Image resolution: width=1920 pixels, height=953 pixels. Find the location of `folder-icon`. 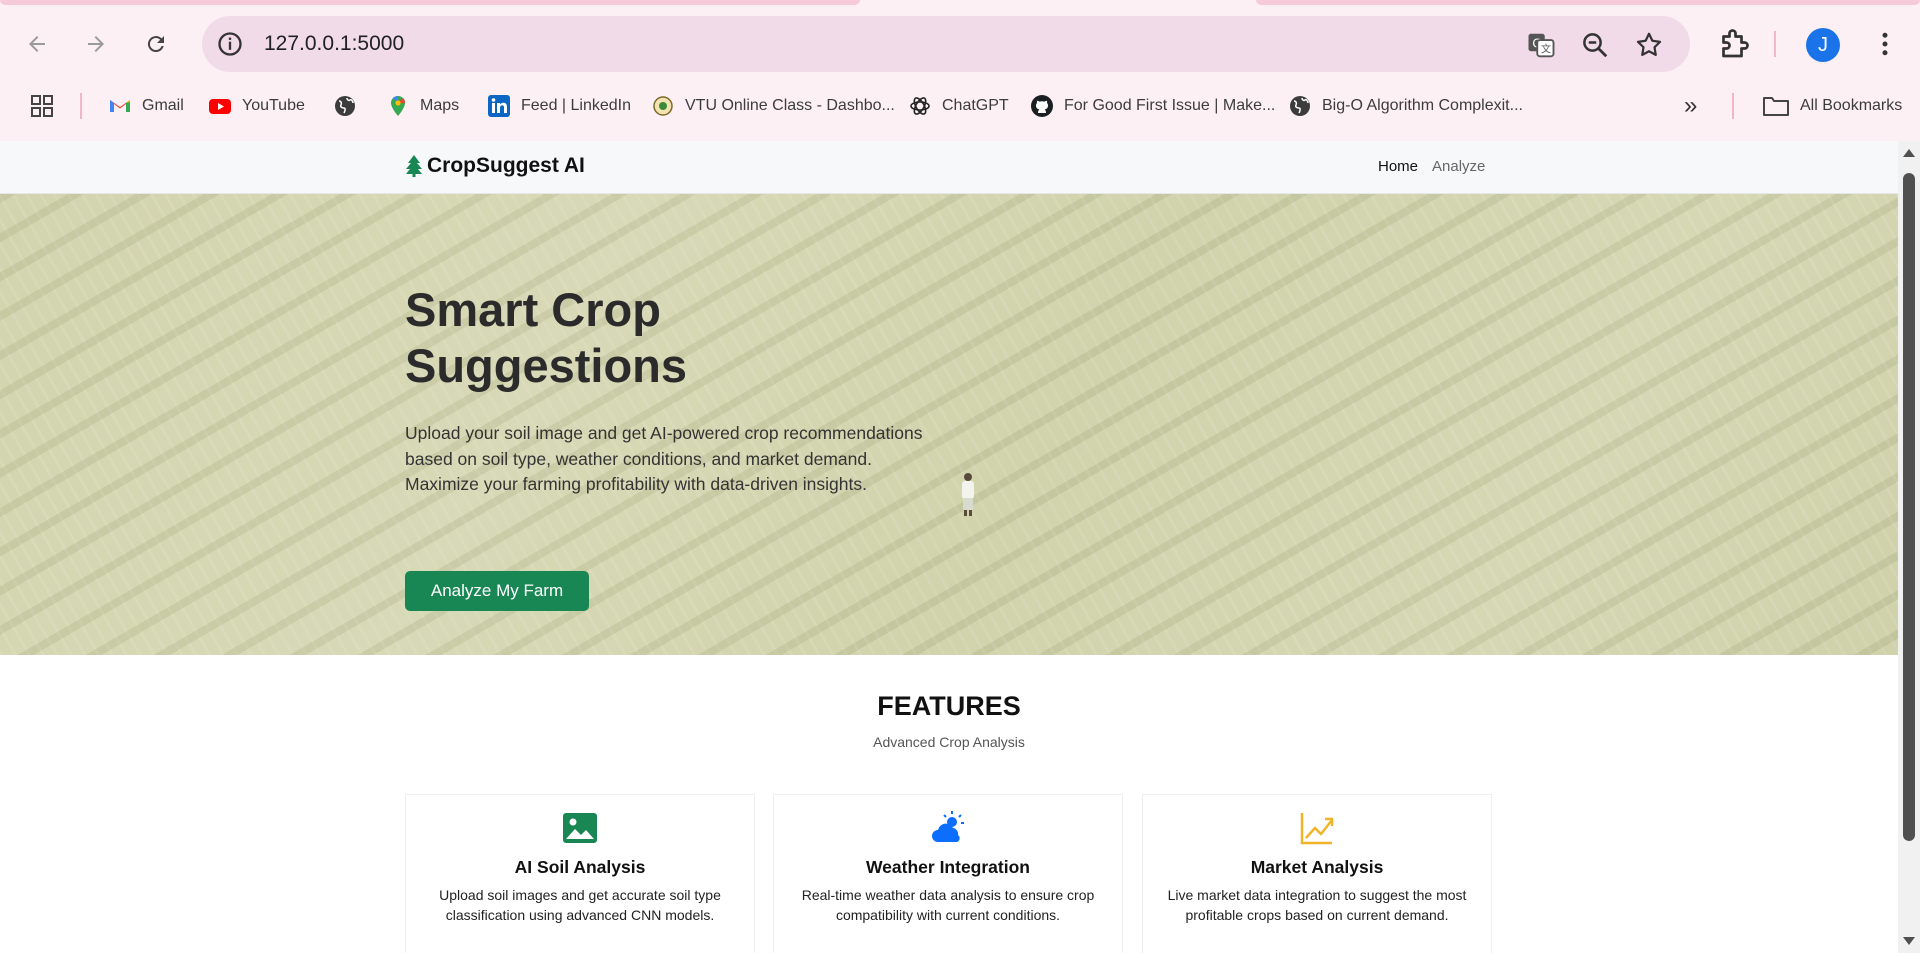

folder-icon is located at coordinates (1776, 106).